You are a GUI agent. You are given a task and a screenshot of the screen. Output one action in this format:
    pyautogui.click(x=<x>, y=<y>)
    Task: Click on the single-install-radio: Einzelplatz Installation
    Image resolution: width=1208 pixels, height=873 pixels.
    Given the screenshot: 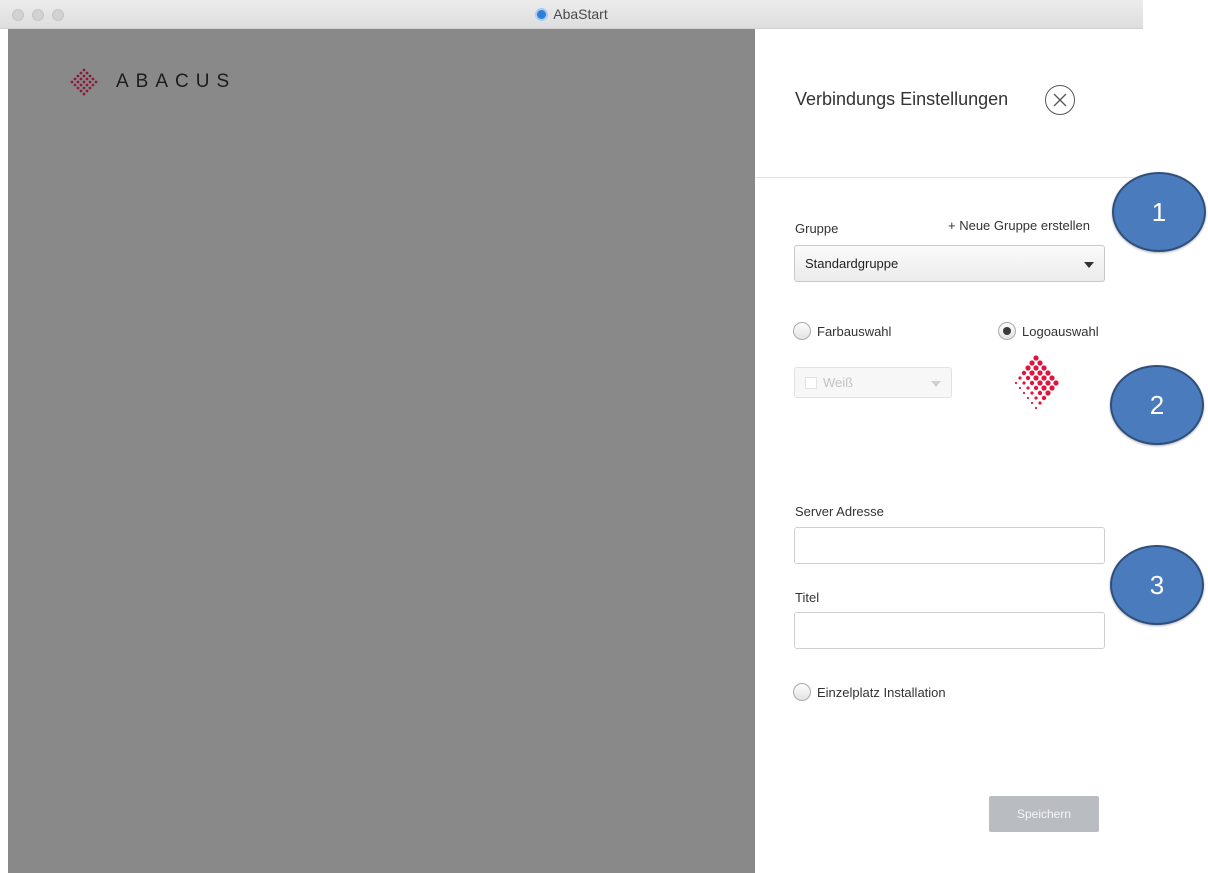 What is the action you would take?
    pyautogui.click(x=869, y=692)
    